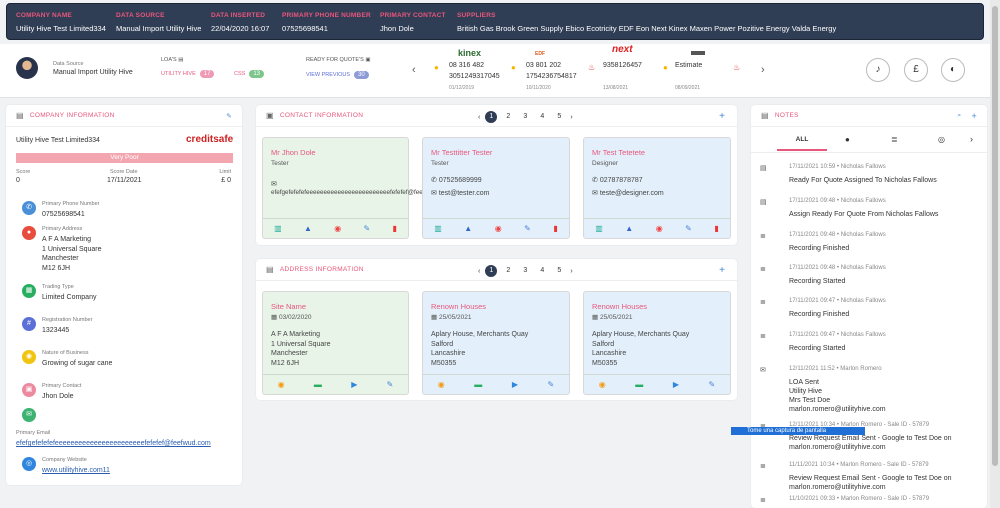  What do you see at coordinates (869, 141) in the screenshot?
I see `notes-tabs: ALL ● ≣ ◎ ›` at bounding box center [869, 141].